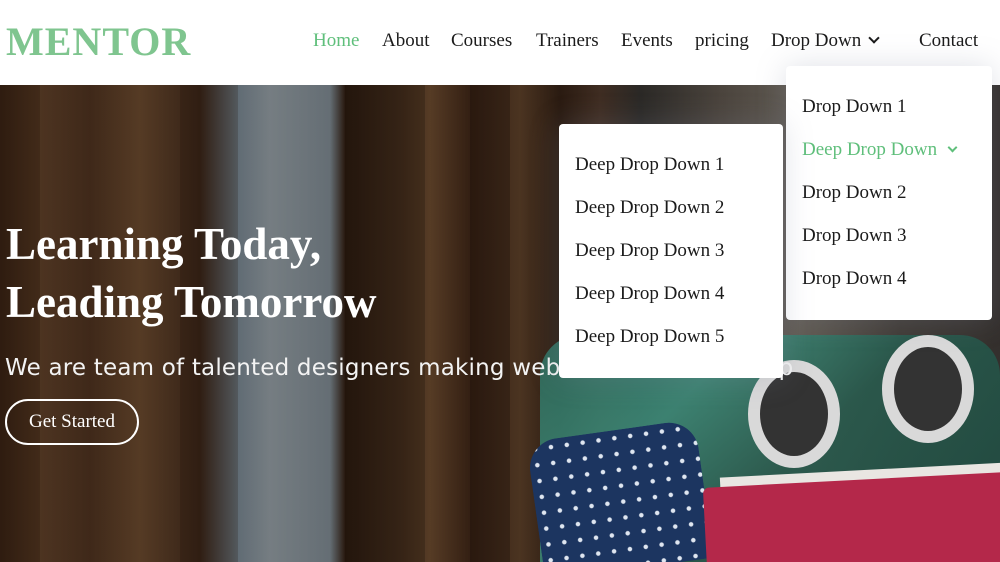 The height and width of the screenshot is (562, 1000). What do you see at coordinates (164, 244) in the screenshot?
I see `hero-title-line: Learning Today,` at bounding box center [164, 244].